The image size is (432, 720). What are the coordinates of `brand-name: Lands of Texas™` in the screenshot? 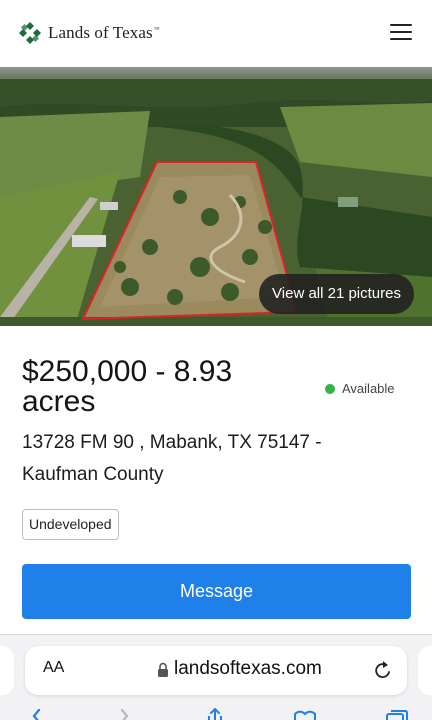 It's located at (104, 32).